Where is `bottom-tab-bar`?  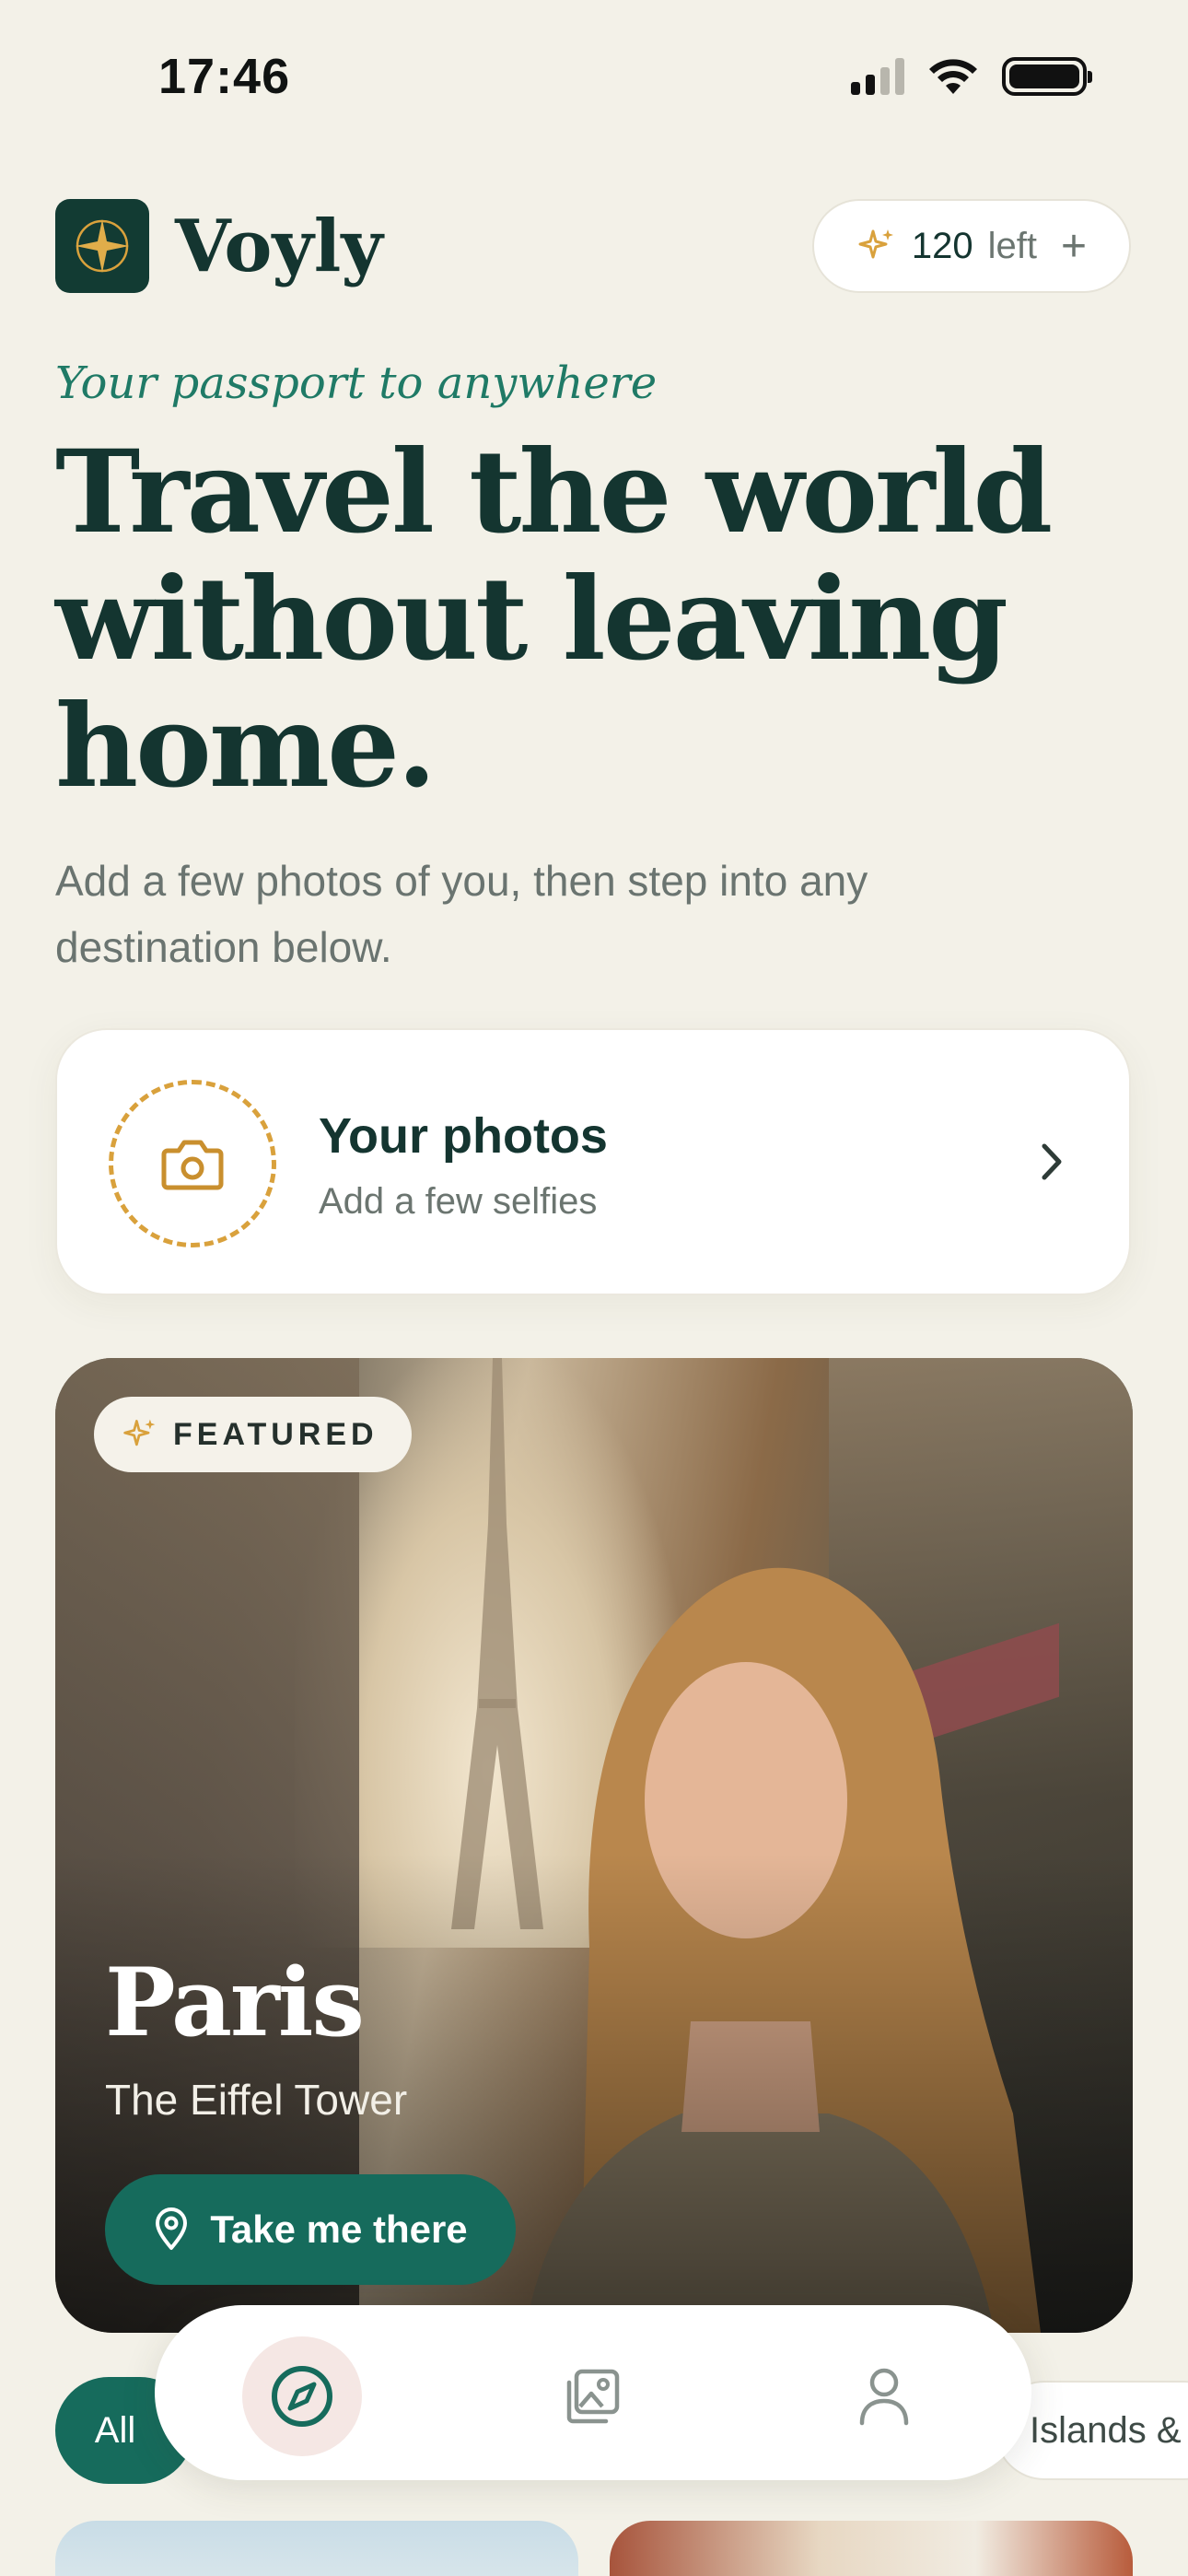 bottom-tab-bar is located at coordinates (593, 2392).